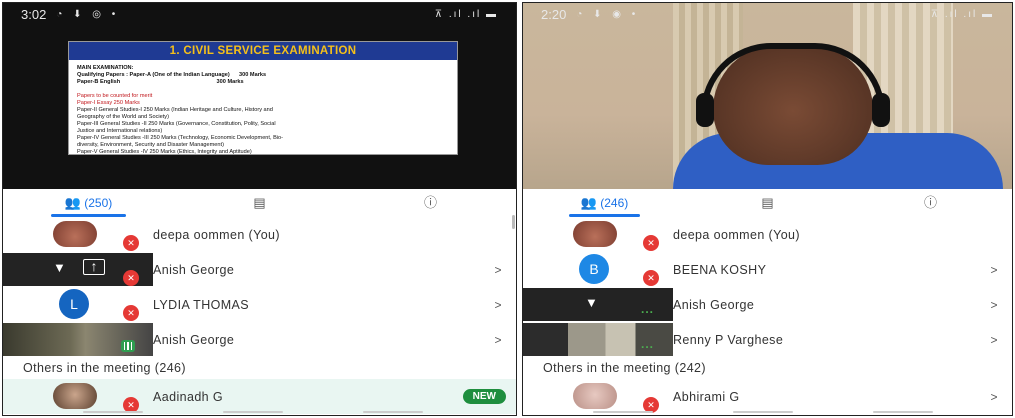 The image size is (1015, 418). Describe the element at coordinates (767, 304) in the screenshot. I see `list-item: ▼ ... Anish George >` at that location.